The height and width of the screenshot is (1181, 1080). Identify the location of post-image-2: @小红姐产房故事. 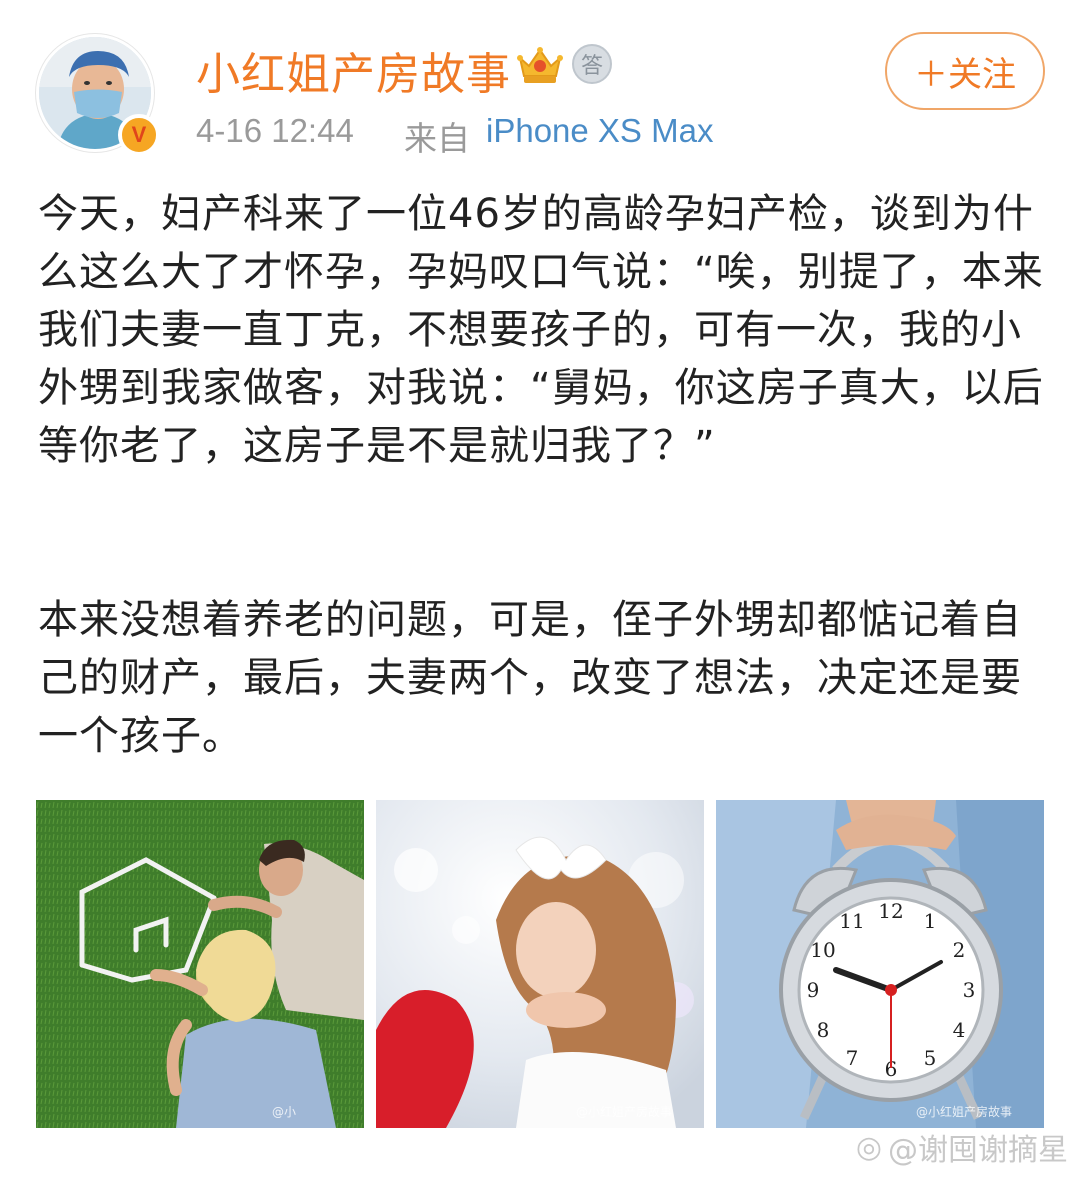
(540, 964).